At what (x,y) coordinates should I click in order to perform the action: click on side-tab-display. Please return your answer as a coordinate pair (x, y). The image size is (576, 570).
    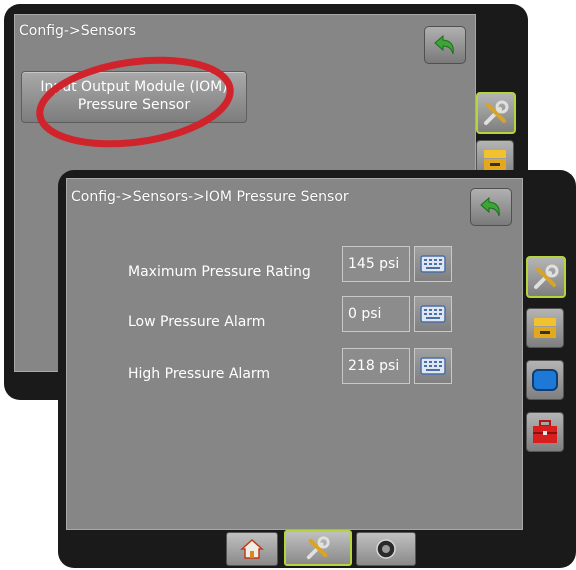
    Looking at the image, I should click on (545, 380).